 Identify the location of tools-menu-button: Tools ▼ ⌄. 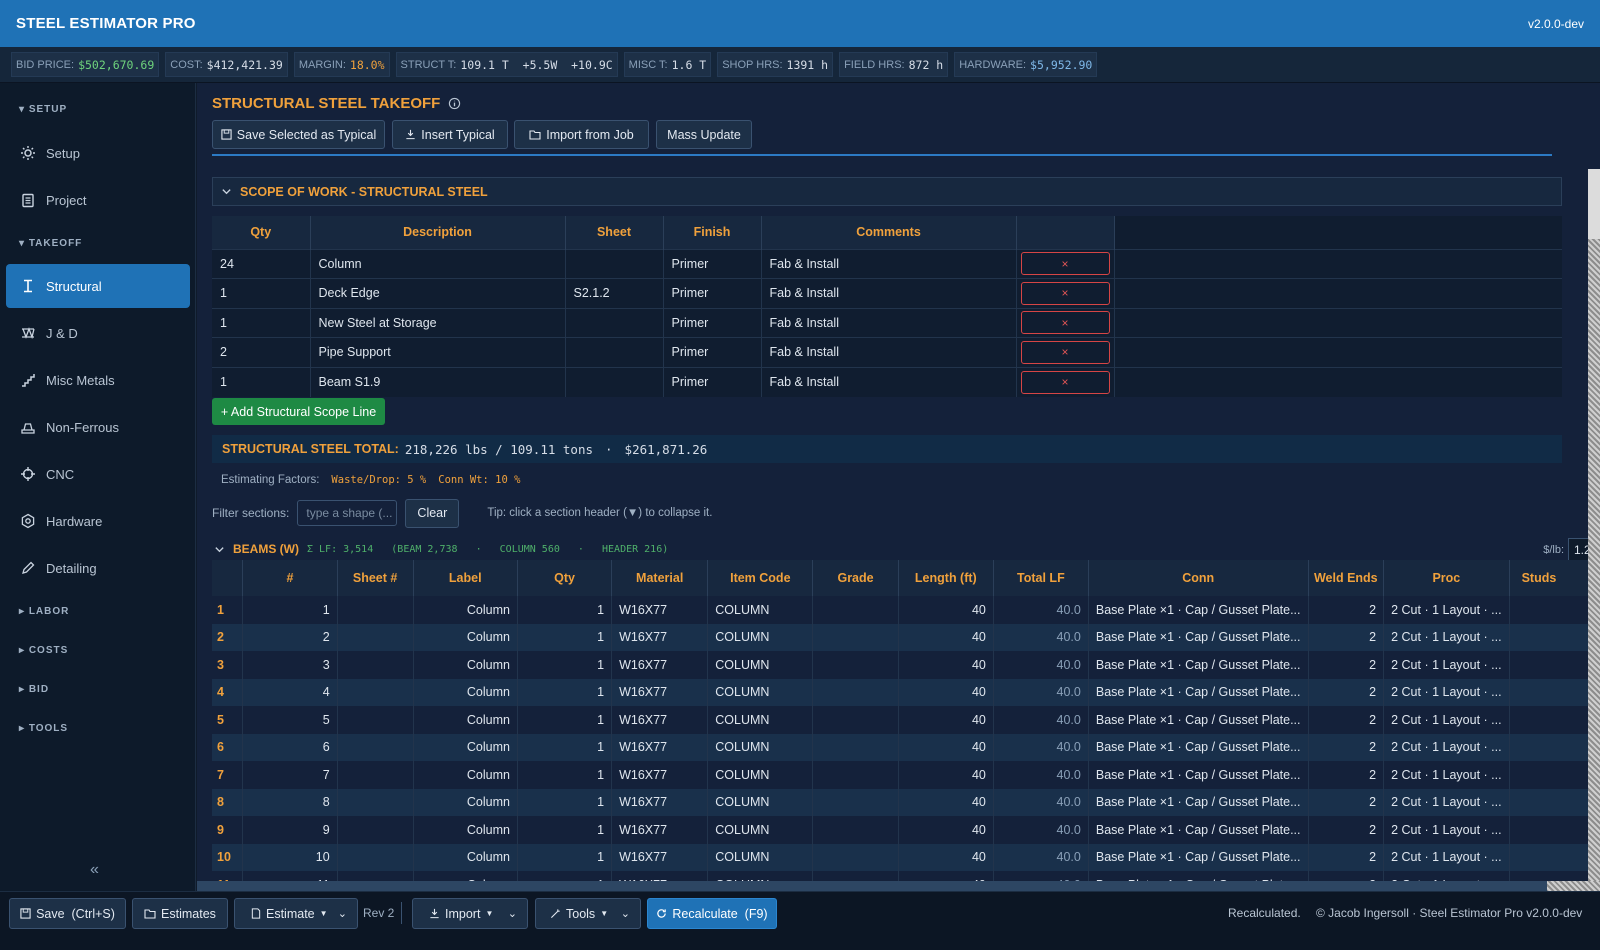
(588, 913).